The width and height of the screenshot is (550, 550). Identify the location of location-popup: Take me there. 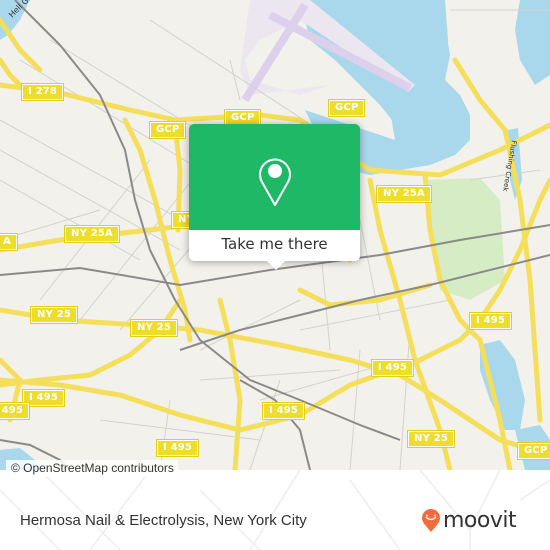
(274, 192).